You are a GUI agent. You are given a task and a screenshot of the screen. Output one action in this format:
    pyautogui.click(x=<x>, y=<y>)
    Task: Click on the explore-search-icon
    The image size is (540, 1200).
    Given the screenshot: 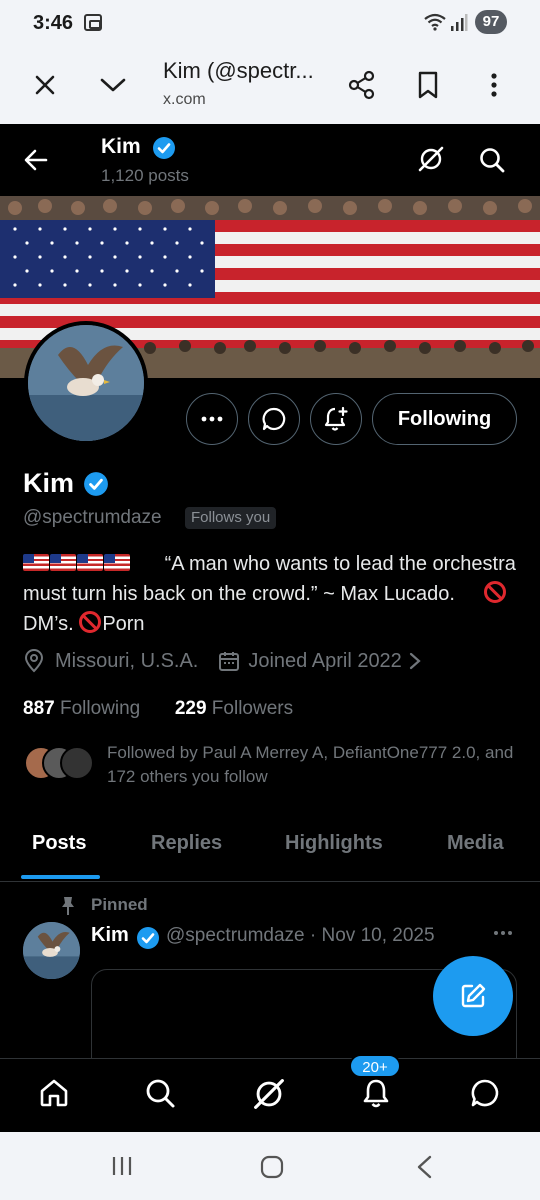 What is the action you would take?
    pyautogui.click(x=160, y=1093)
    